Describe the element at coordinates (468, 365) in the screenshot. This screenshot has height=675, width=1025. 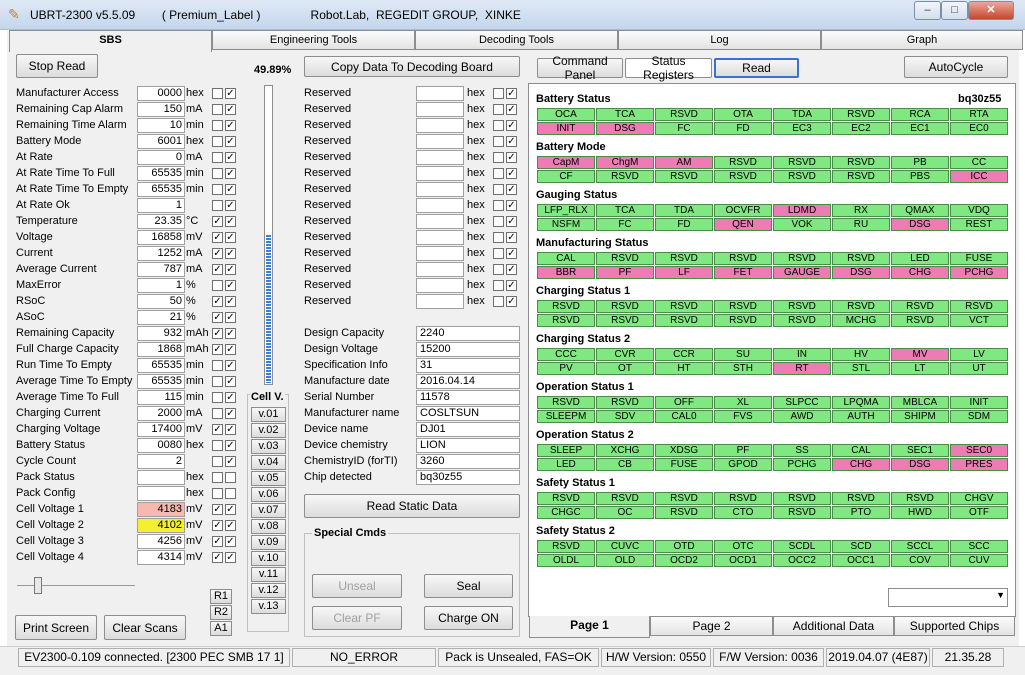
I see `static-value-field: 31` at that location.